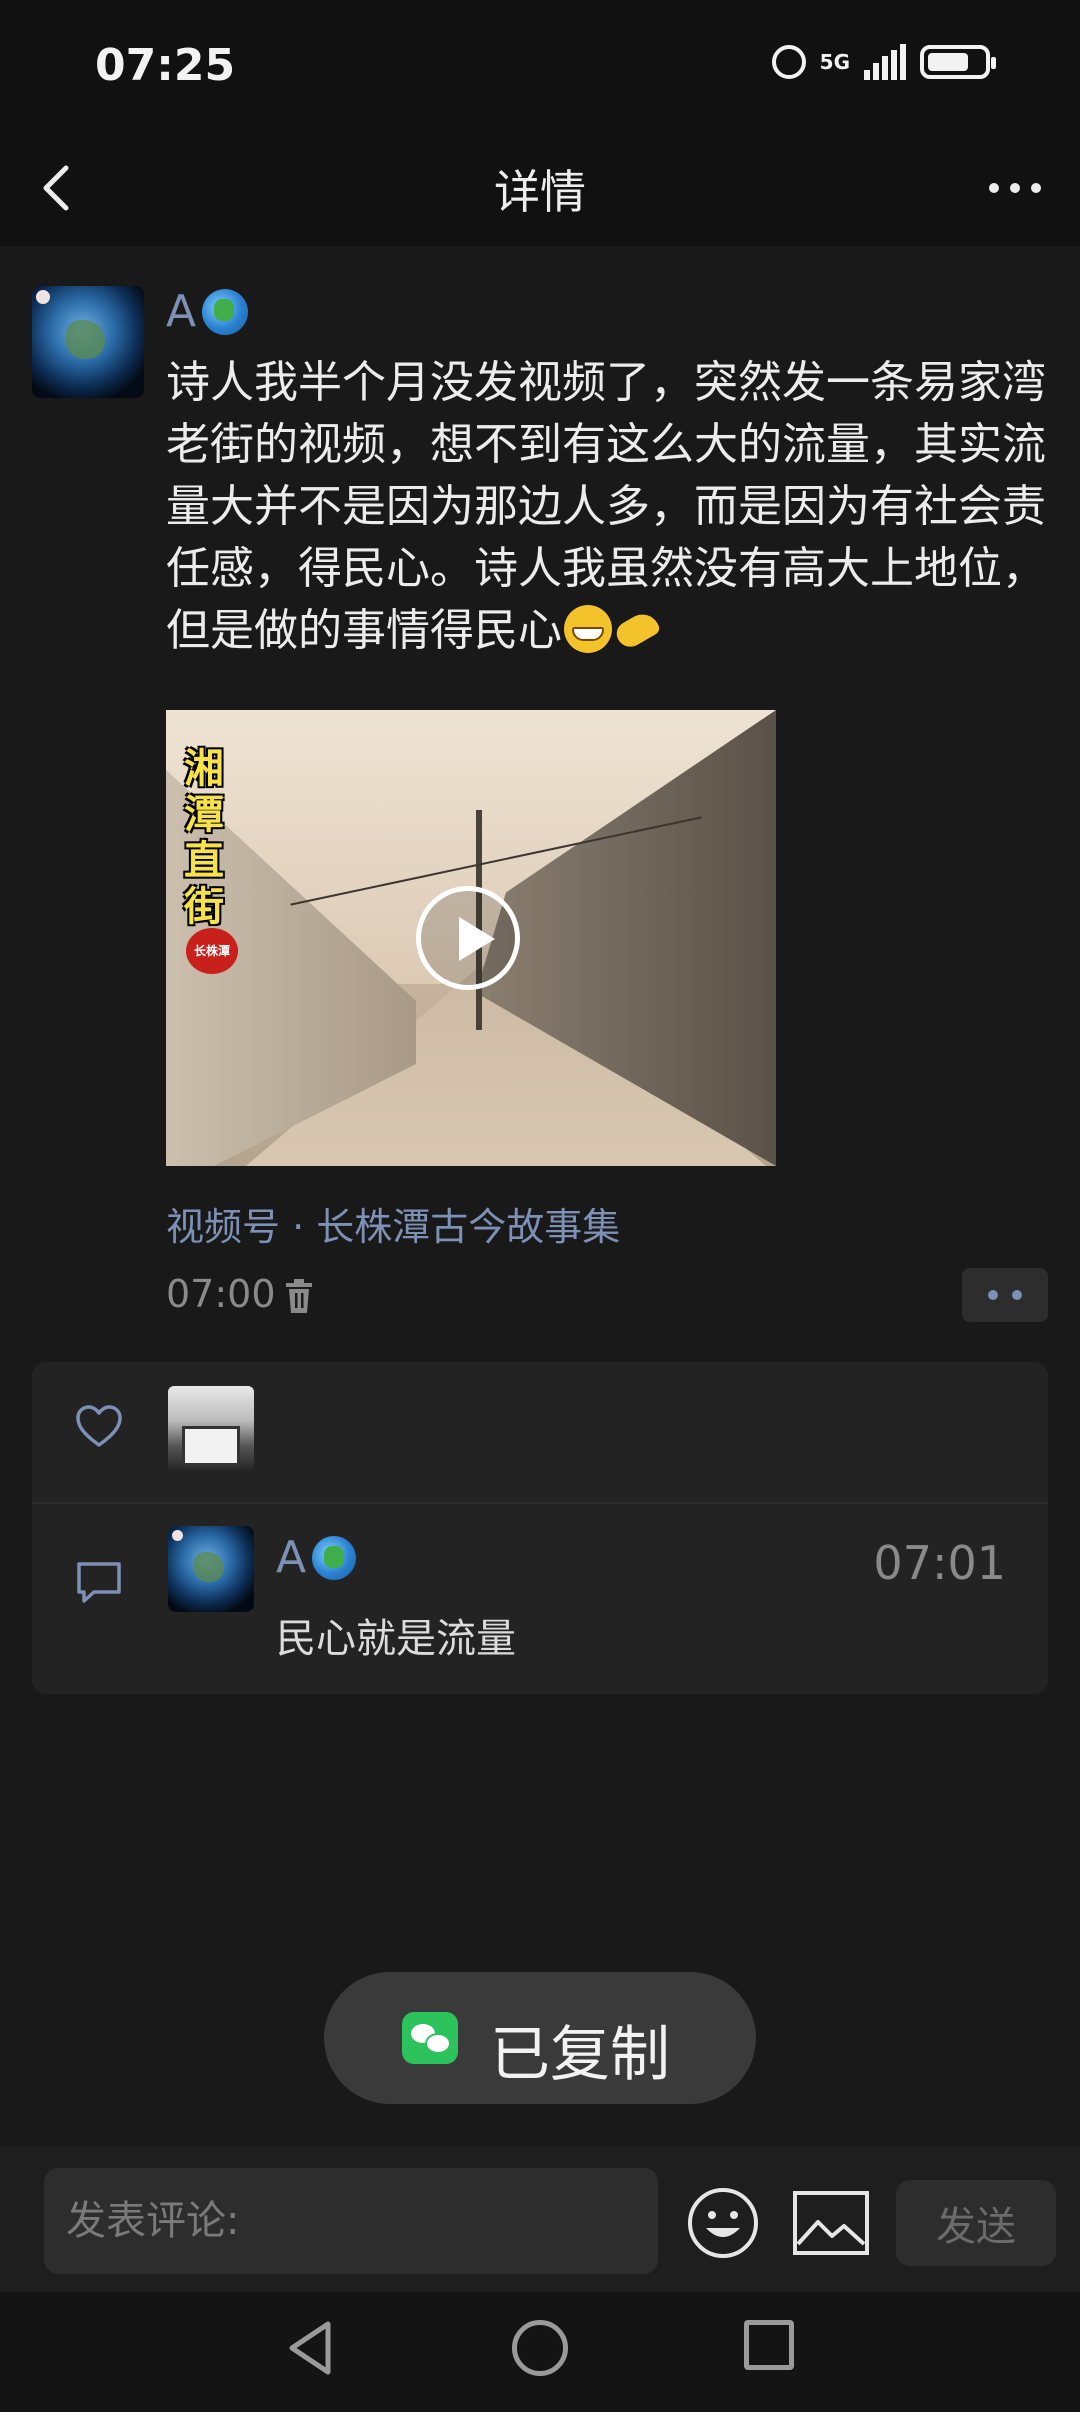 Image resolution: width=1080 pixels, height=2412 pixels. What do you see at coordinates (1015, 188) in the screenshot?
I see `more-options-icon` at bounding box center [1015, 188].